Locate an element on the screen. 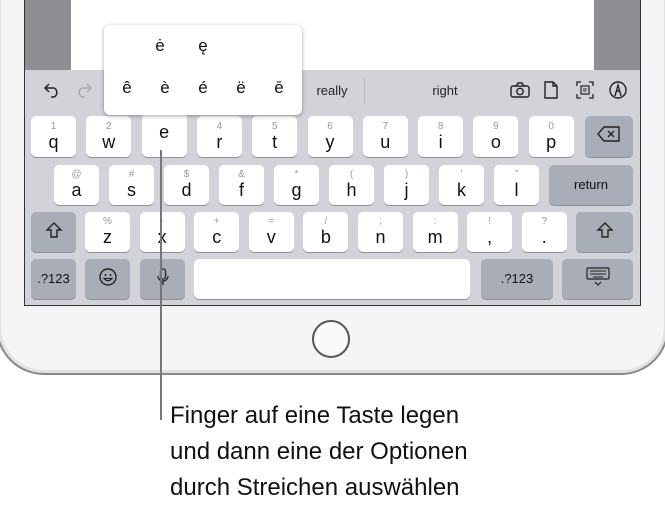  accent-option: ë is located at coordinates (241, 88).